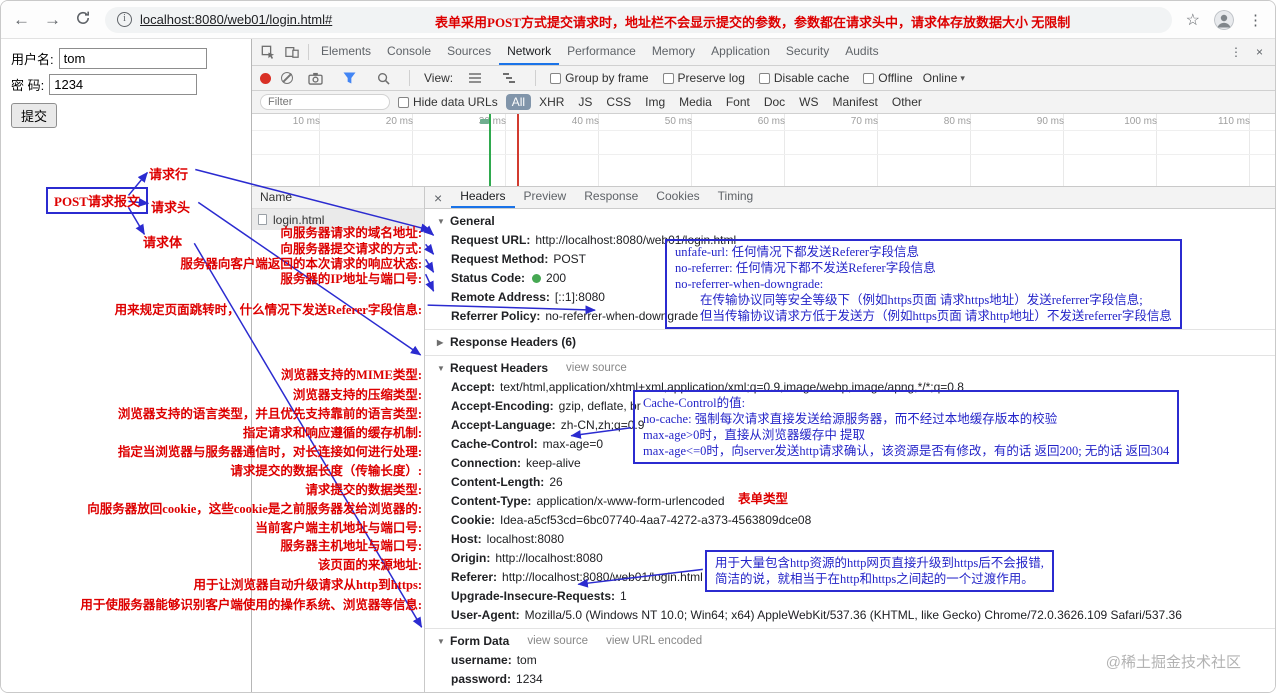  What do you see at coordinates (299, 219) in the screenshot?
I see `request-name: login.html` at bounding box center [299, 219].